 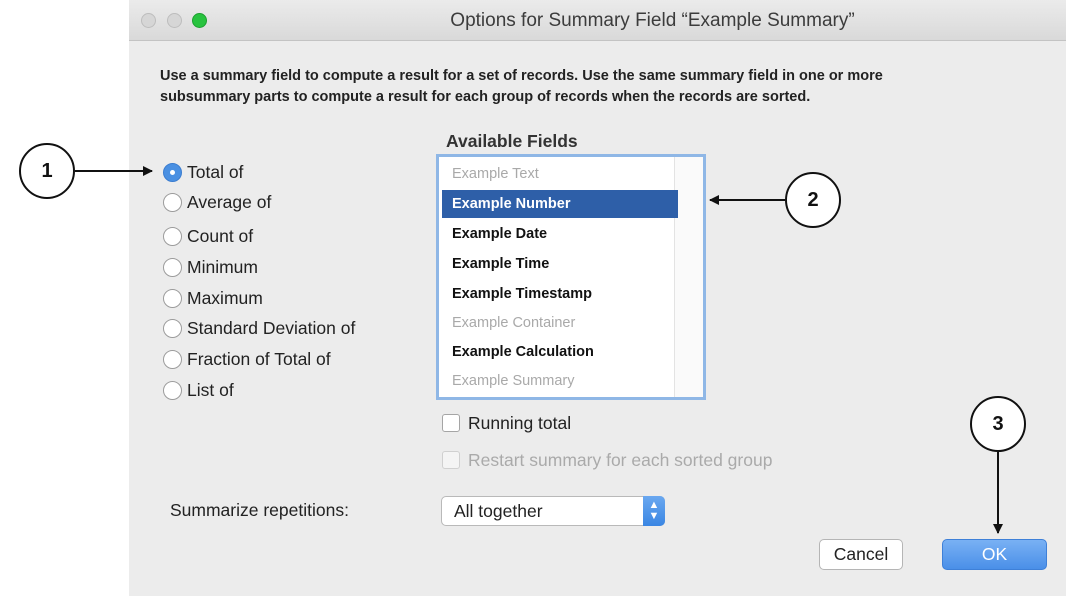 I want to click on callout-1: 1, so click(x=47, y=171).